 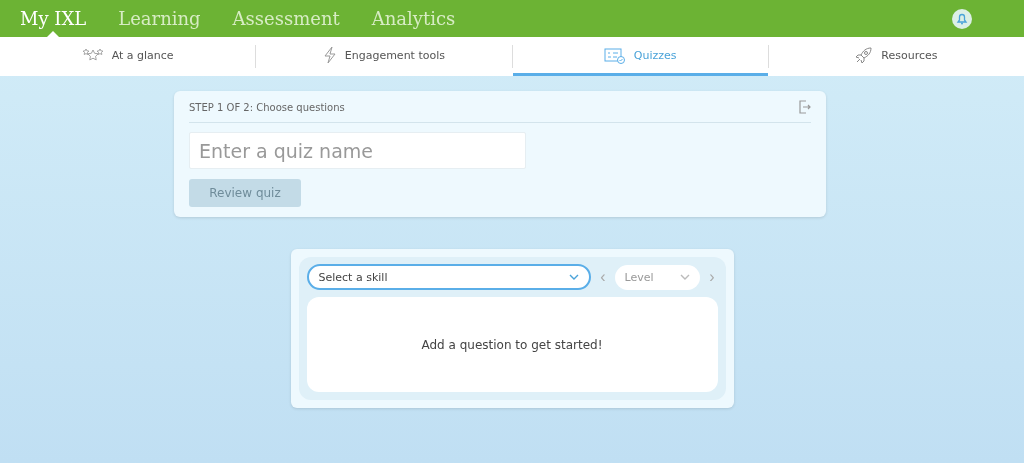 What do you see at coordinates (864, 55) in the screenshot?
I see `rocket-icon` at bounding box center [864, 55].